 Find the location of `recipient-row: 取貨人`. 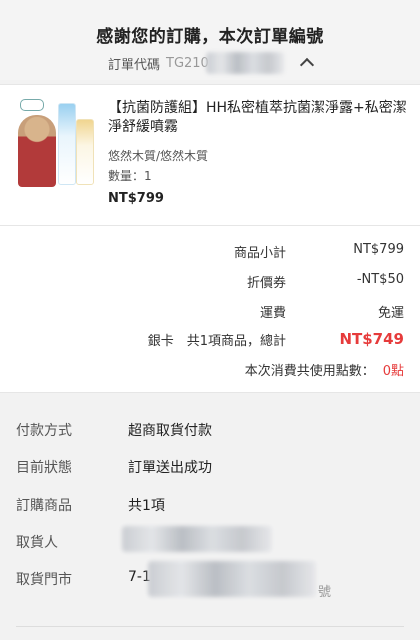

recipient-row: 取貨人 is located at coordinates (210, 540).